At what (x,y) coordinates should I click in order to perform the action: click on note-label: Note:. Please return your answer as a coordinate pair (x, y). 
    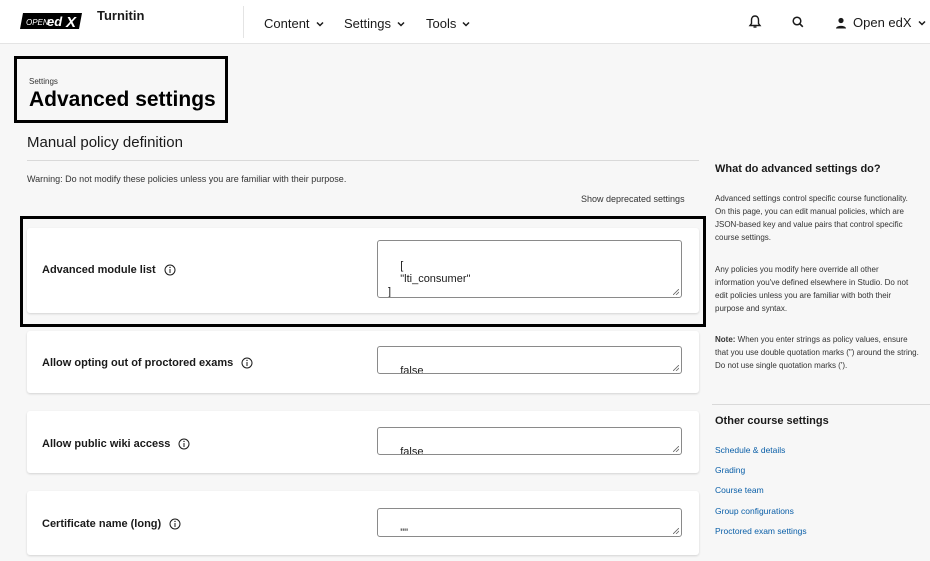
    Looking at the image, I should click on (725, 339).